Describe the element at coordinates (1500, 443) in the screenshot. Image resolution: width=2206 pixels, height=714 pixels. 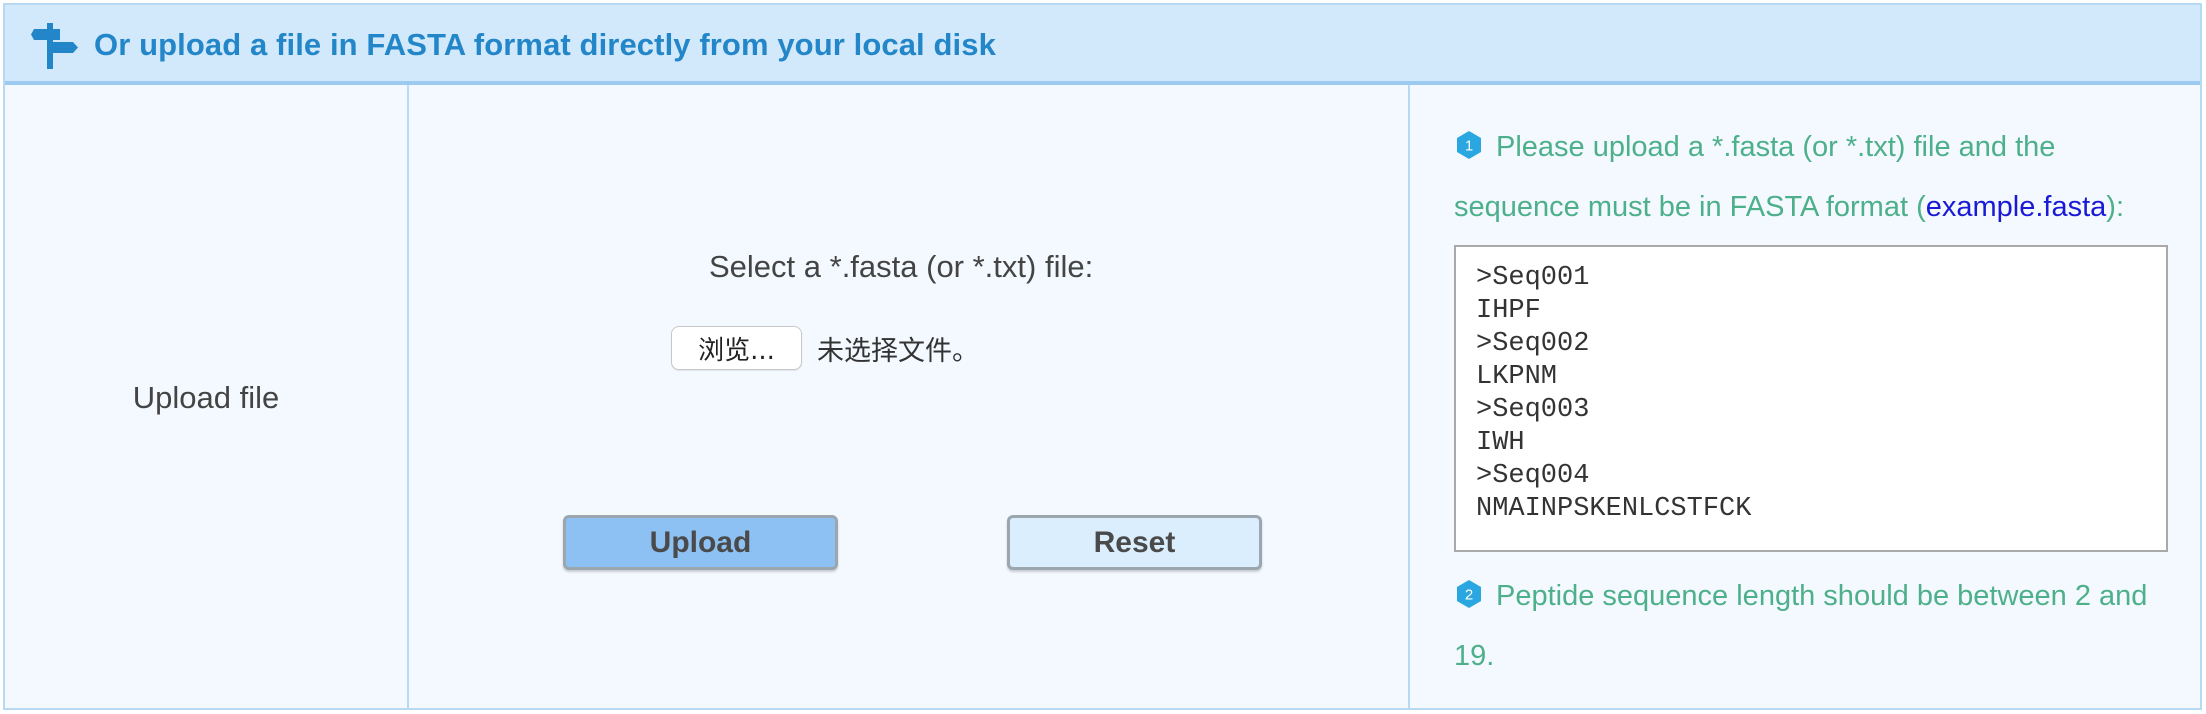
I see `fasta-example-line: IWH` at that location.